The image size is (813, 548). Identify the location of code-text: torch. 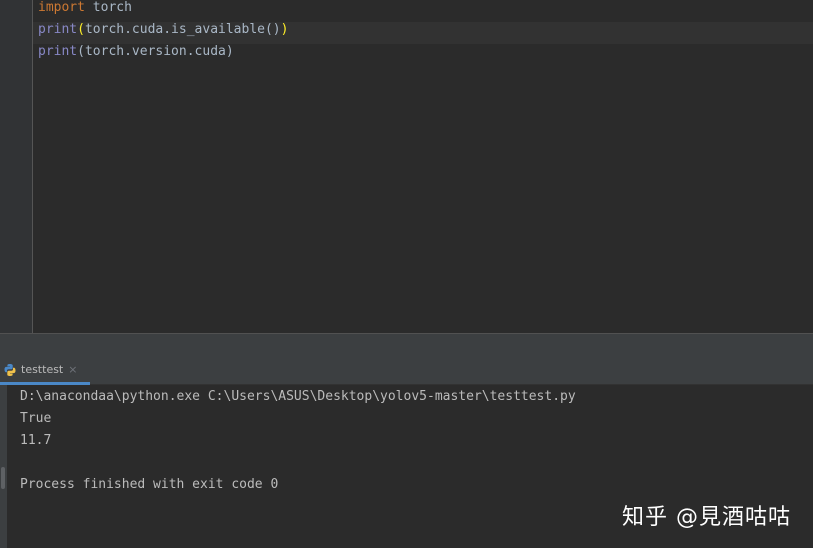
(108, 7).